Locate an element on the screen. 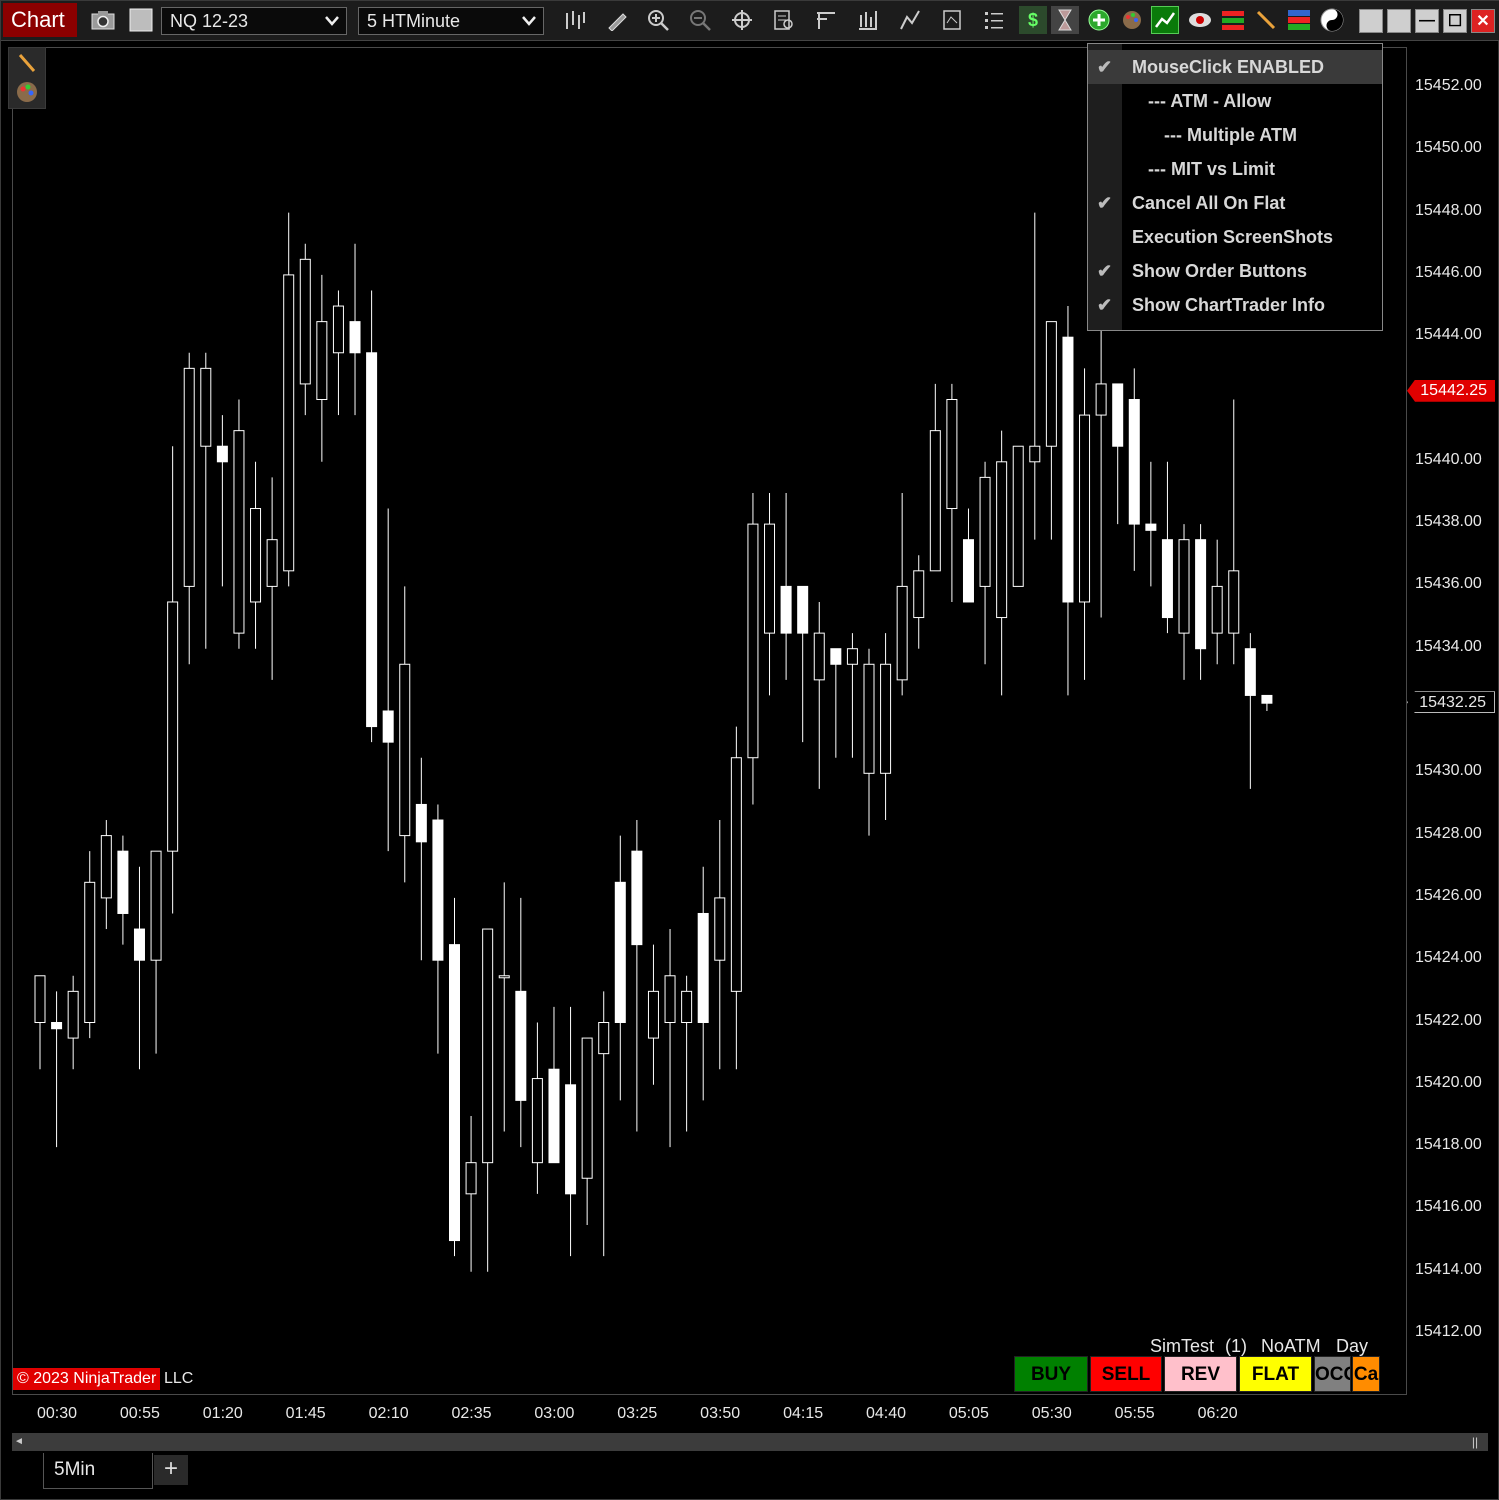  properties-icon is located at coordinates (141, 20).